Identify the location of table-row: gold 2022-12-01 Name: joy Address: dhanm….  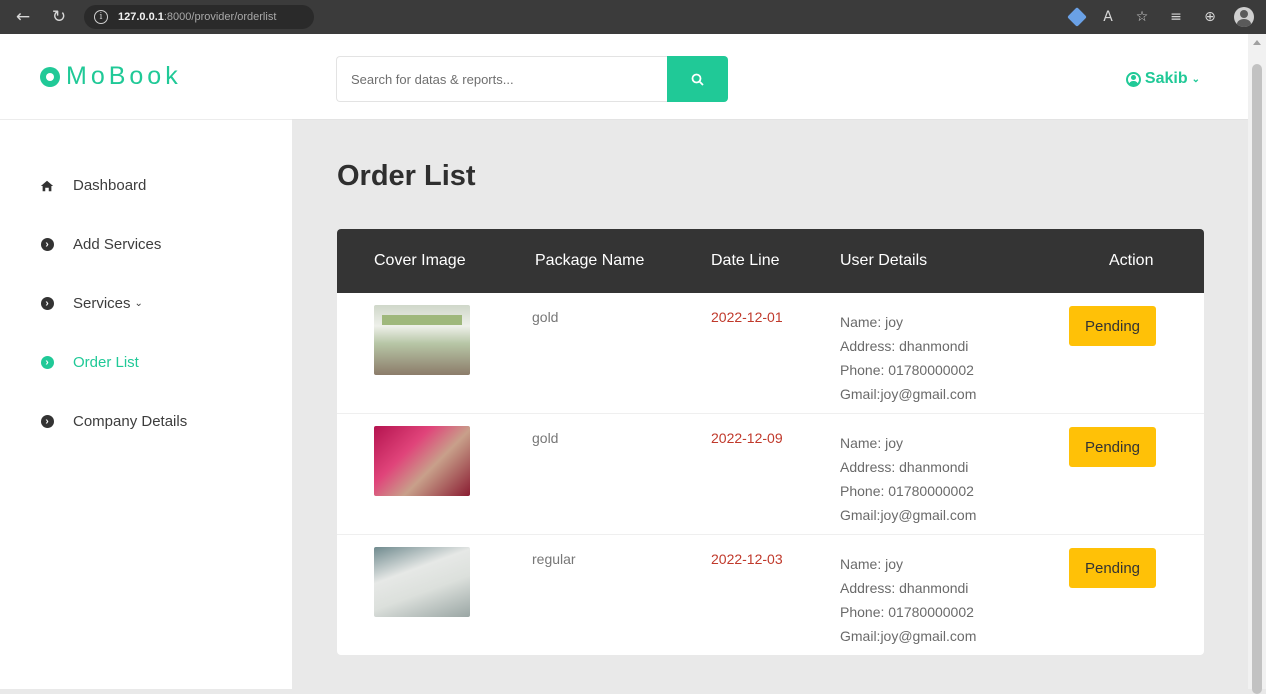
(770, 353).